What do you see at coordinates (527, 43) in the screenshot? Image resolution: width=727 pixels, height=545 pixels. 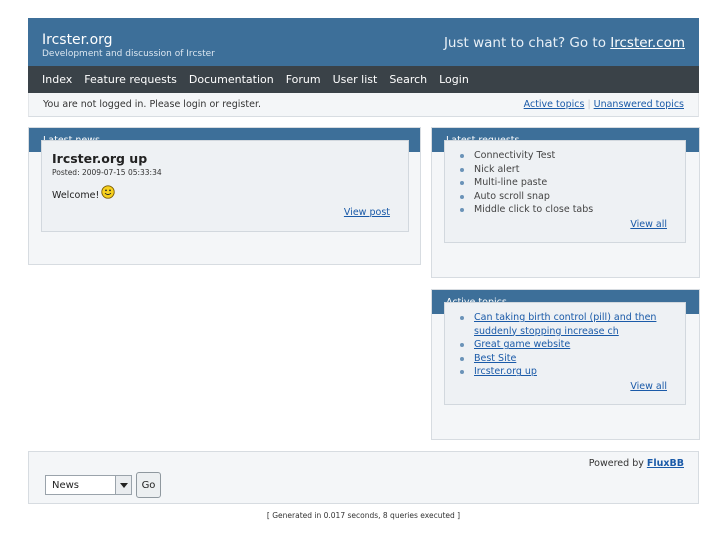 I see `chat-banner-text: Just want to chat? Go to` at bounding box center [527, 43].